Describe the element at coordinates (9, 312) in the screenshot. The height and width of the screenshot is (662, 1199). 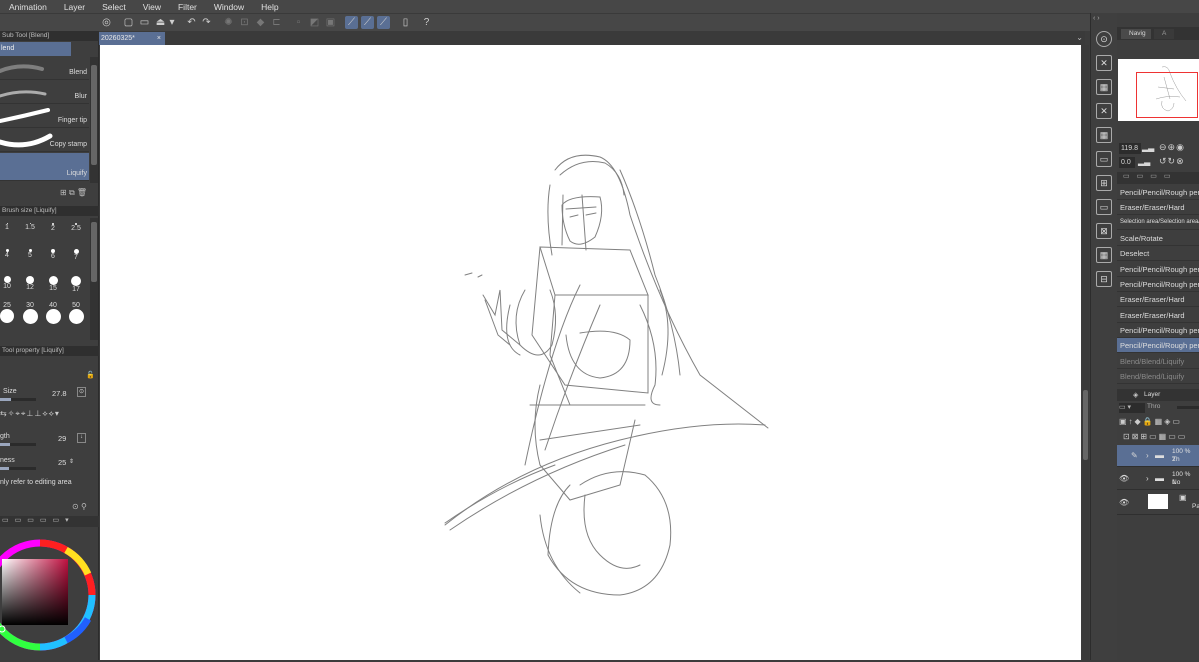
I see `brush-size-25: 25` at that location.